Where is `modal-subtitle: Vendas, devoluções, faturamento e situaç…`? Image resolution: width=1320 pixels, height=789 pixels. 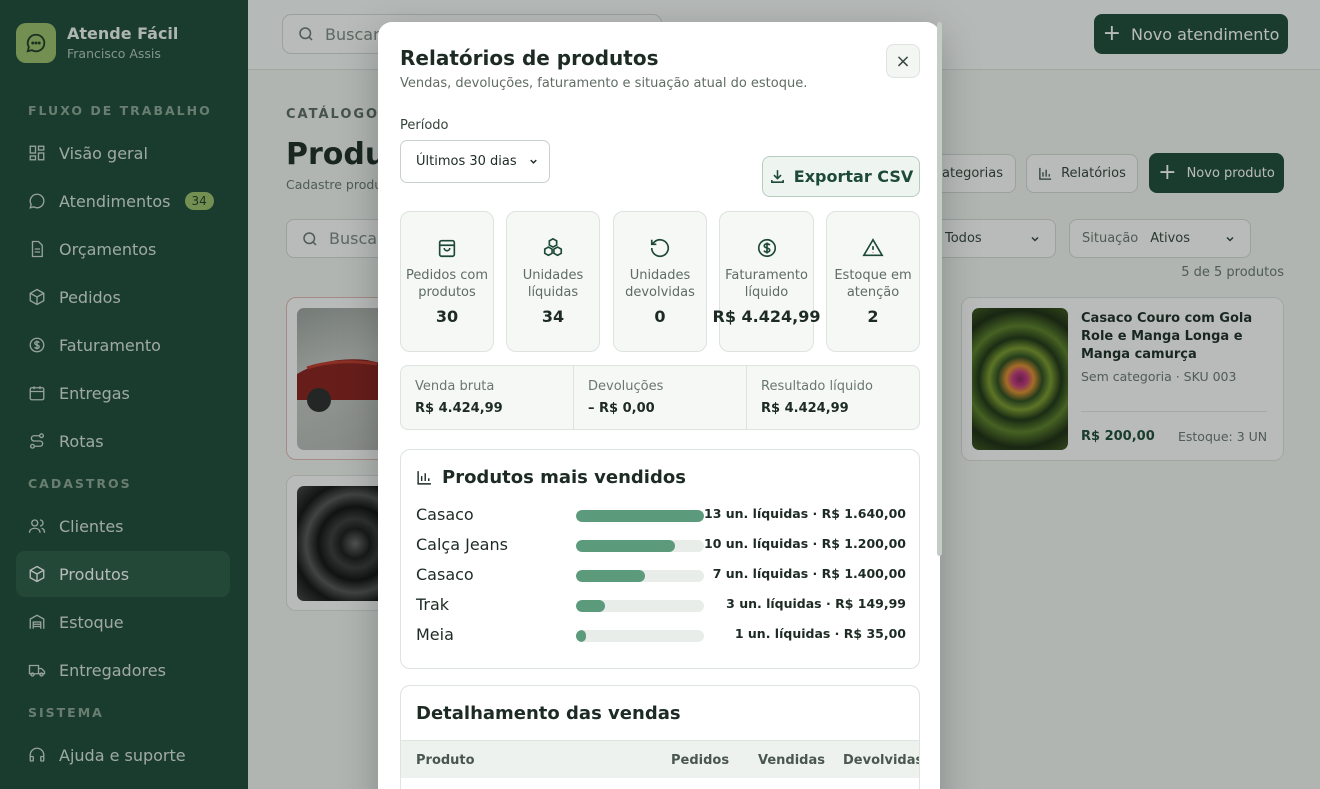 modal-subtitle: Vendas, devoluções, faturamento e situaç… is located at coordinates (604, 83).